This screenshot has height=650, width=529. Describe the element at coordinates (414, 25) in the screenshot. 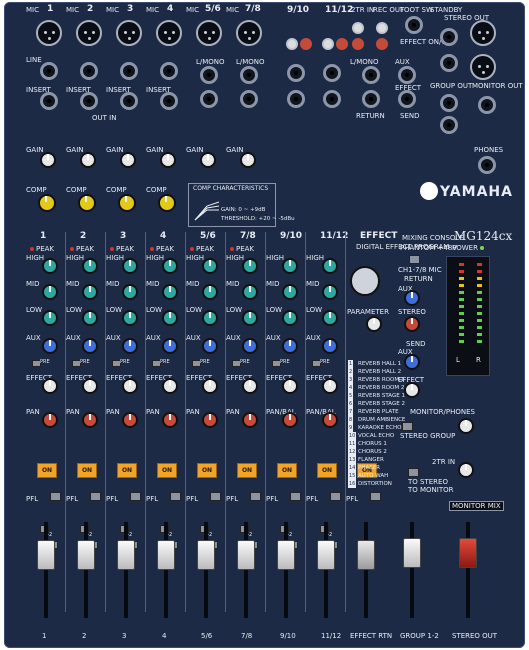

I see `foot-sw-jack` at that location.